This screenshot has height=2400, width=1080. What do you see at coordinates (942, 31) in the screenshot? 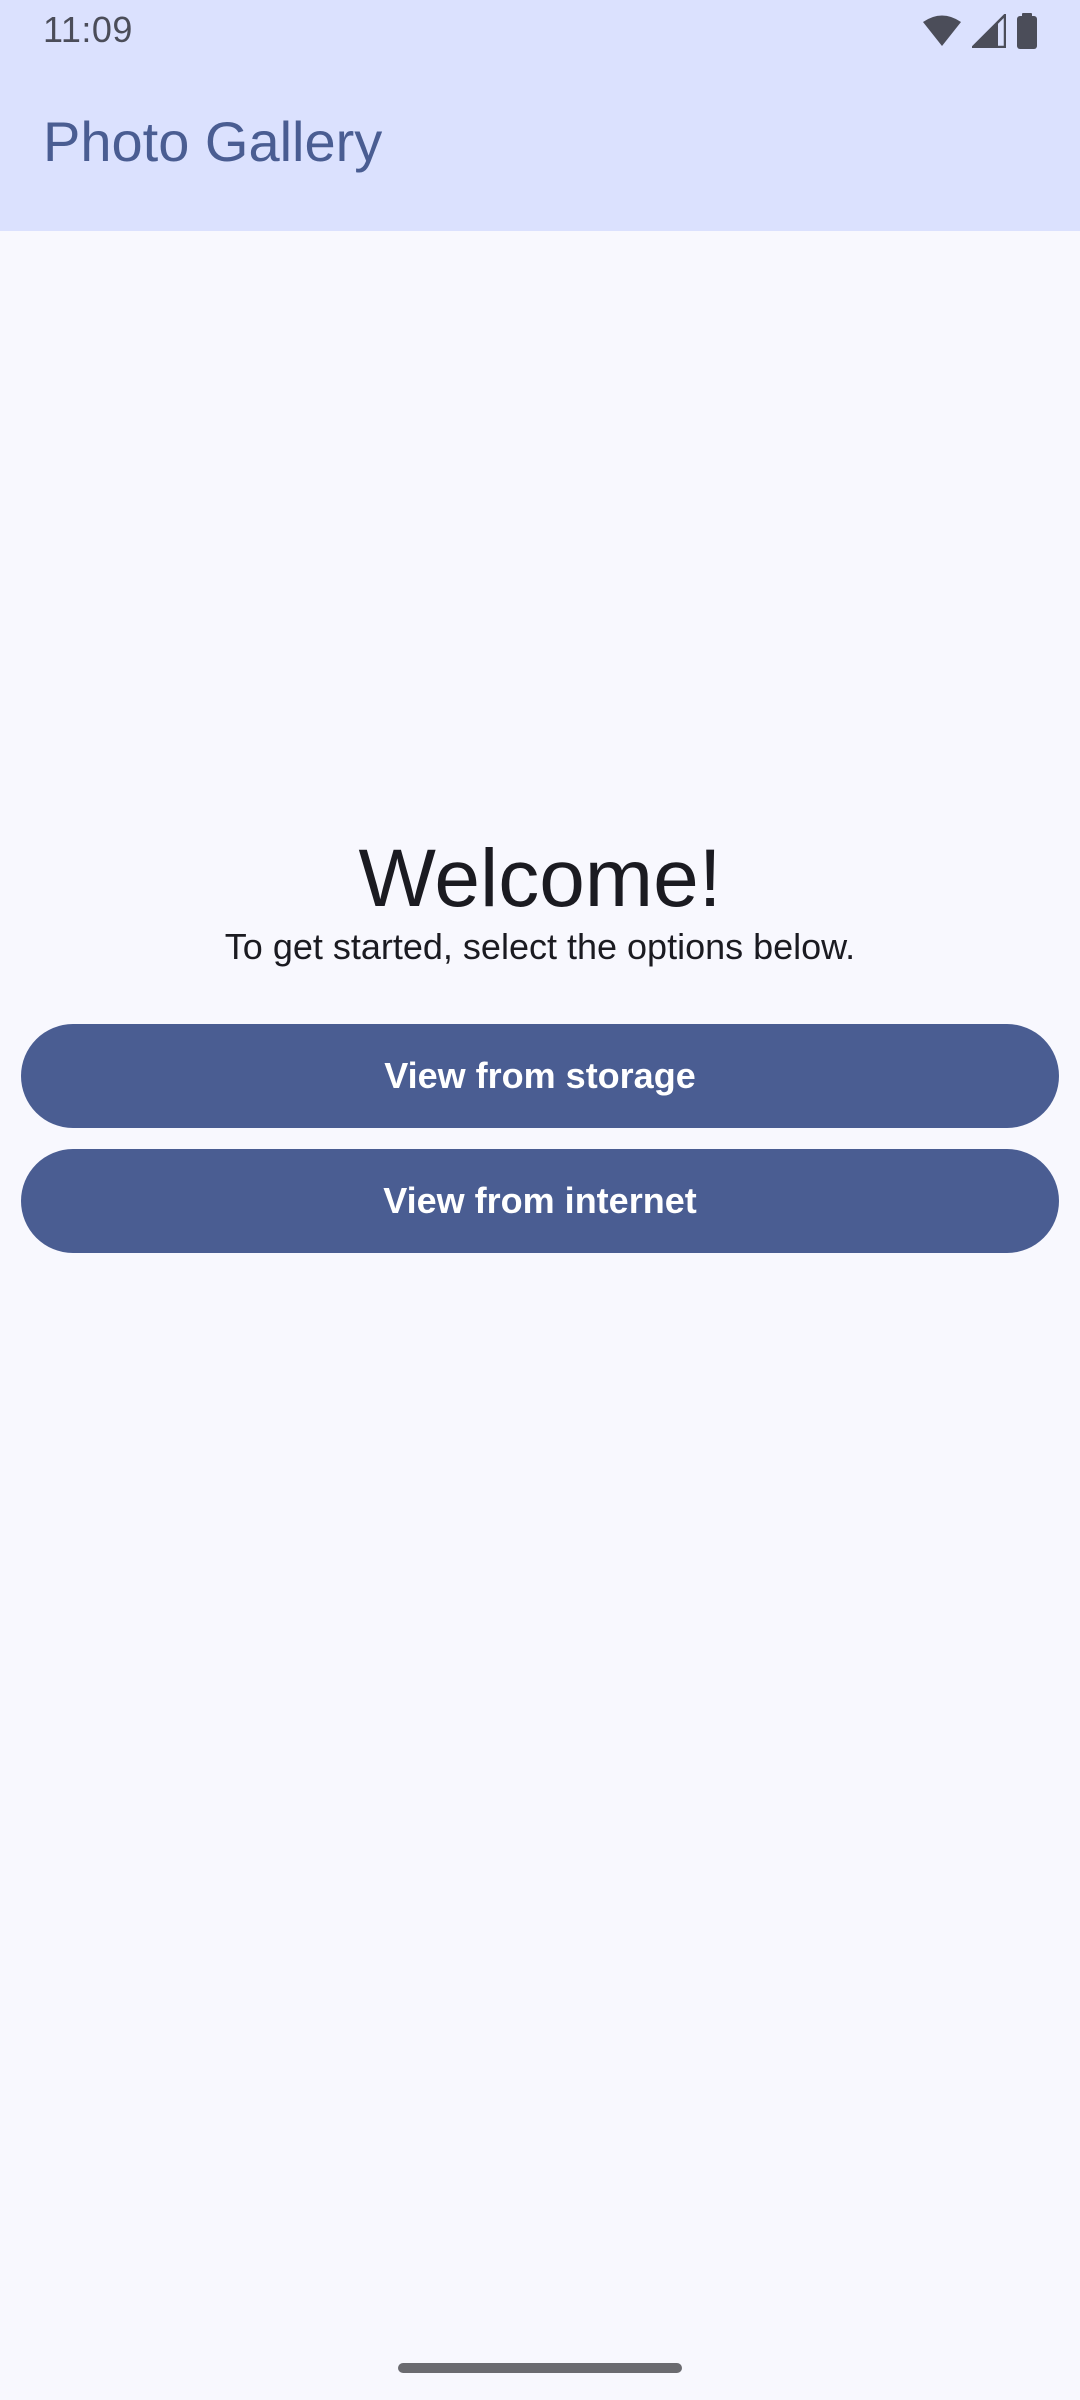
I see `wifi-icon` at bounding box center [942, 31].